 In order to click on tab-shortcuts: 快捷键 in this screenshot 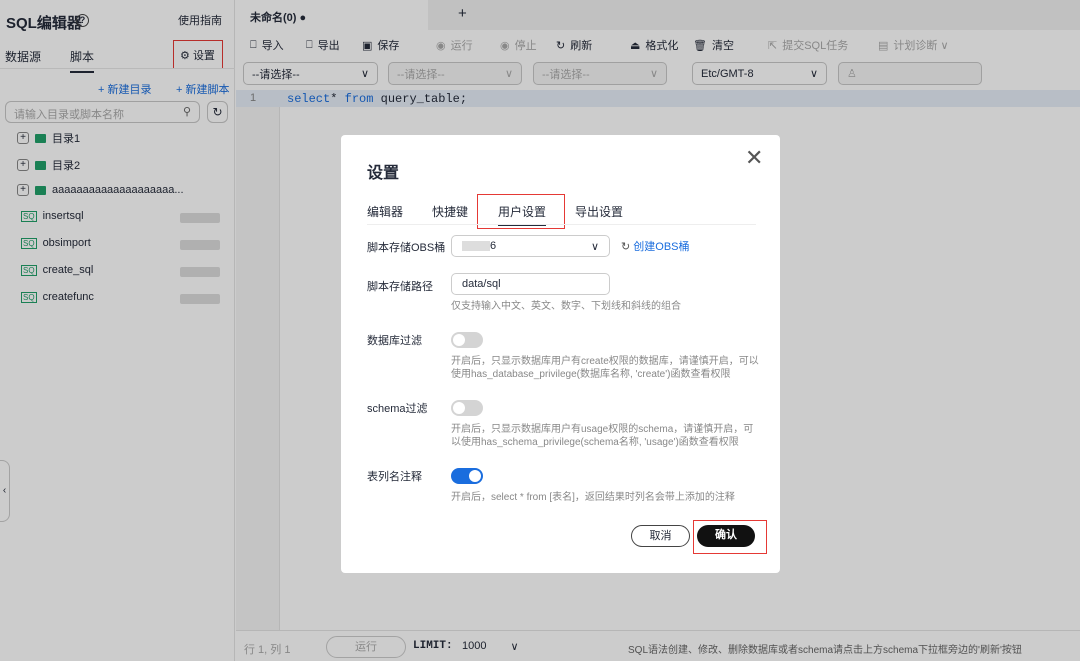, I will do `click(450, 211)`.